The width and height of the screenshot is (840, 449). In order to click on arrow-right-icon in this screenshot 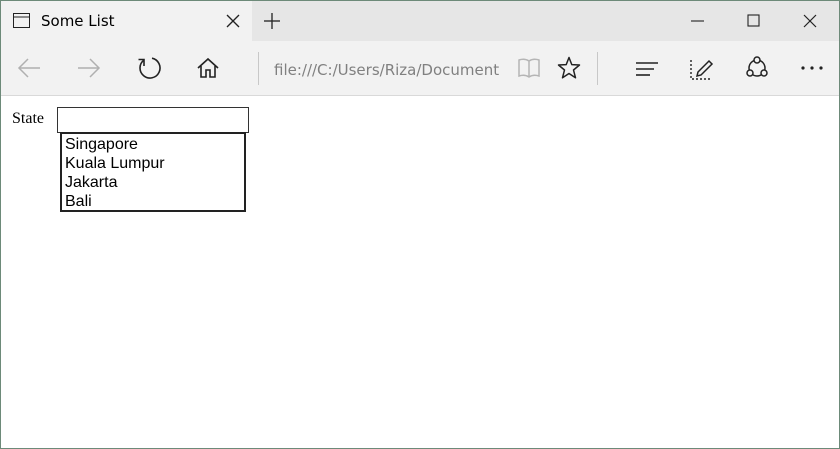, I will do `click(89, 68)`.